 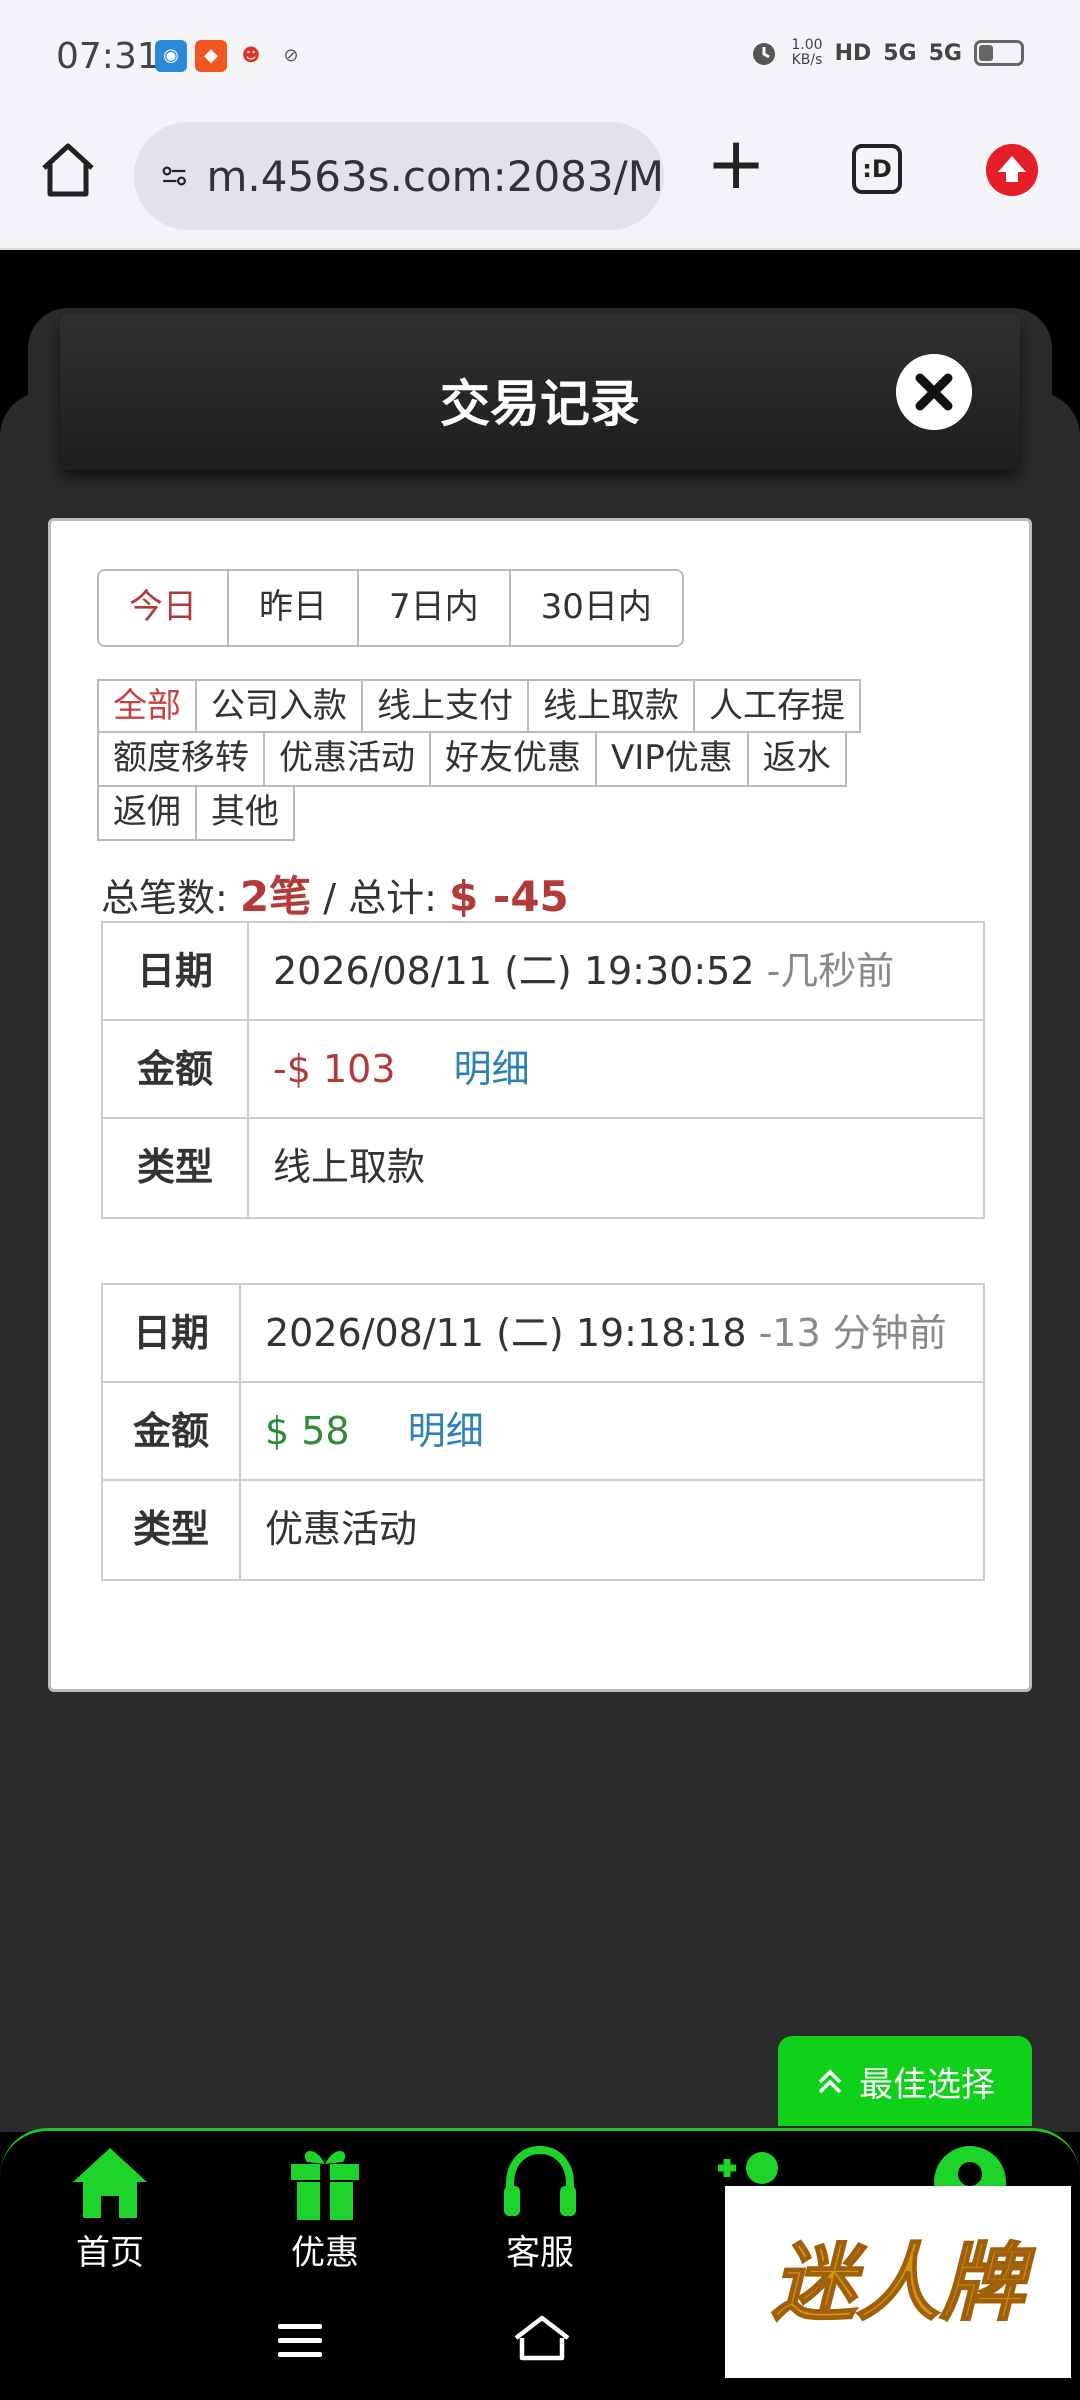 I want to click on shopping-app-icon: ◆, so click(x=211, y=56).